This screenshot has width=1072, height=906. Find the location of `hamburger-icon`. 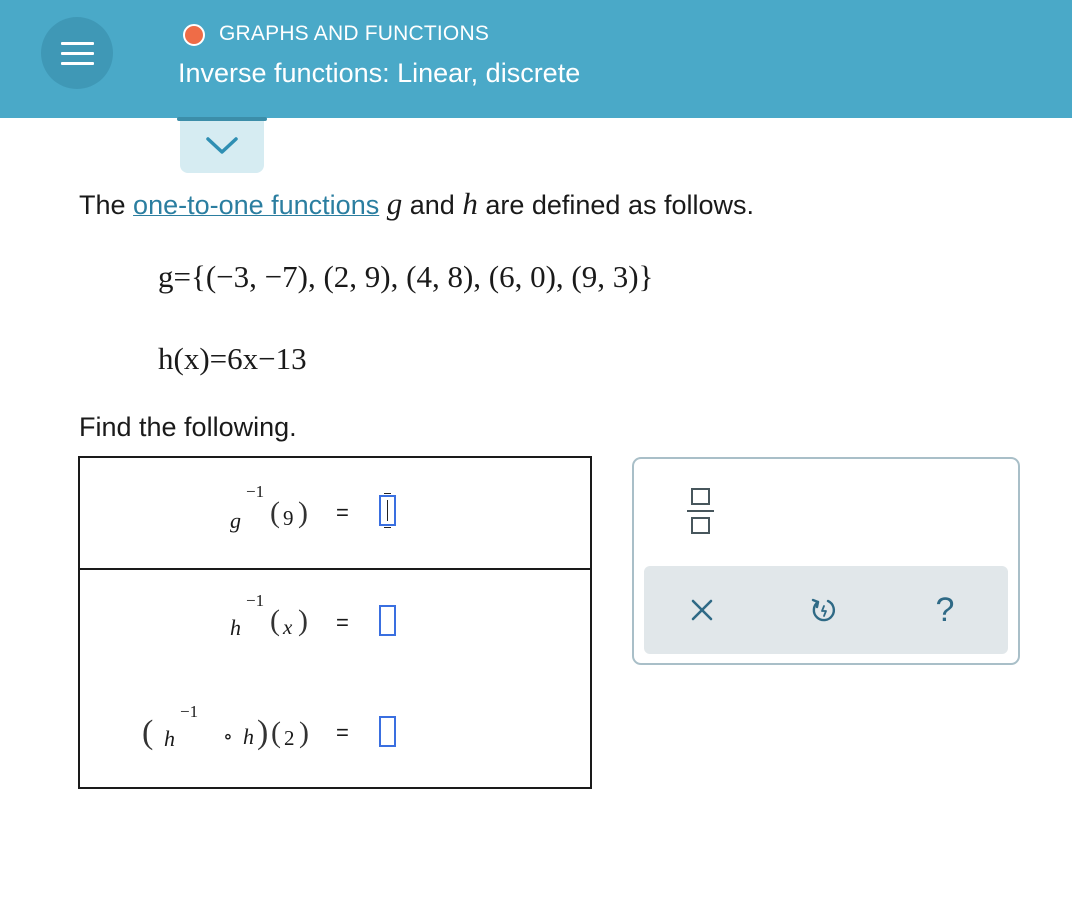

hamburger-icon is located at coordinates (77, 43).